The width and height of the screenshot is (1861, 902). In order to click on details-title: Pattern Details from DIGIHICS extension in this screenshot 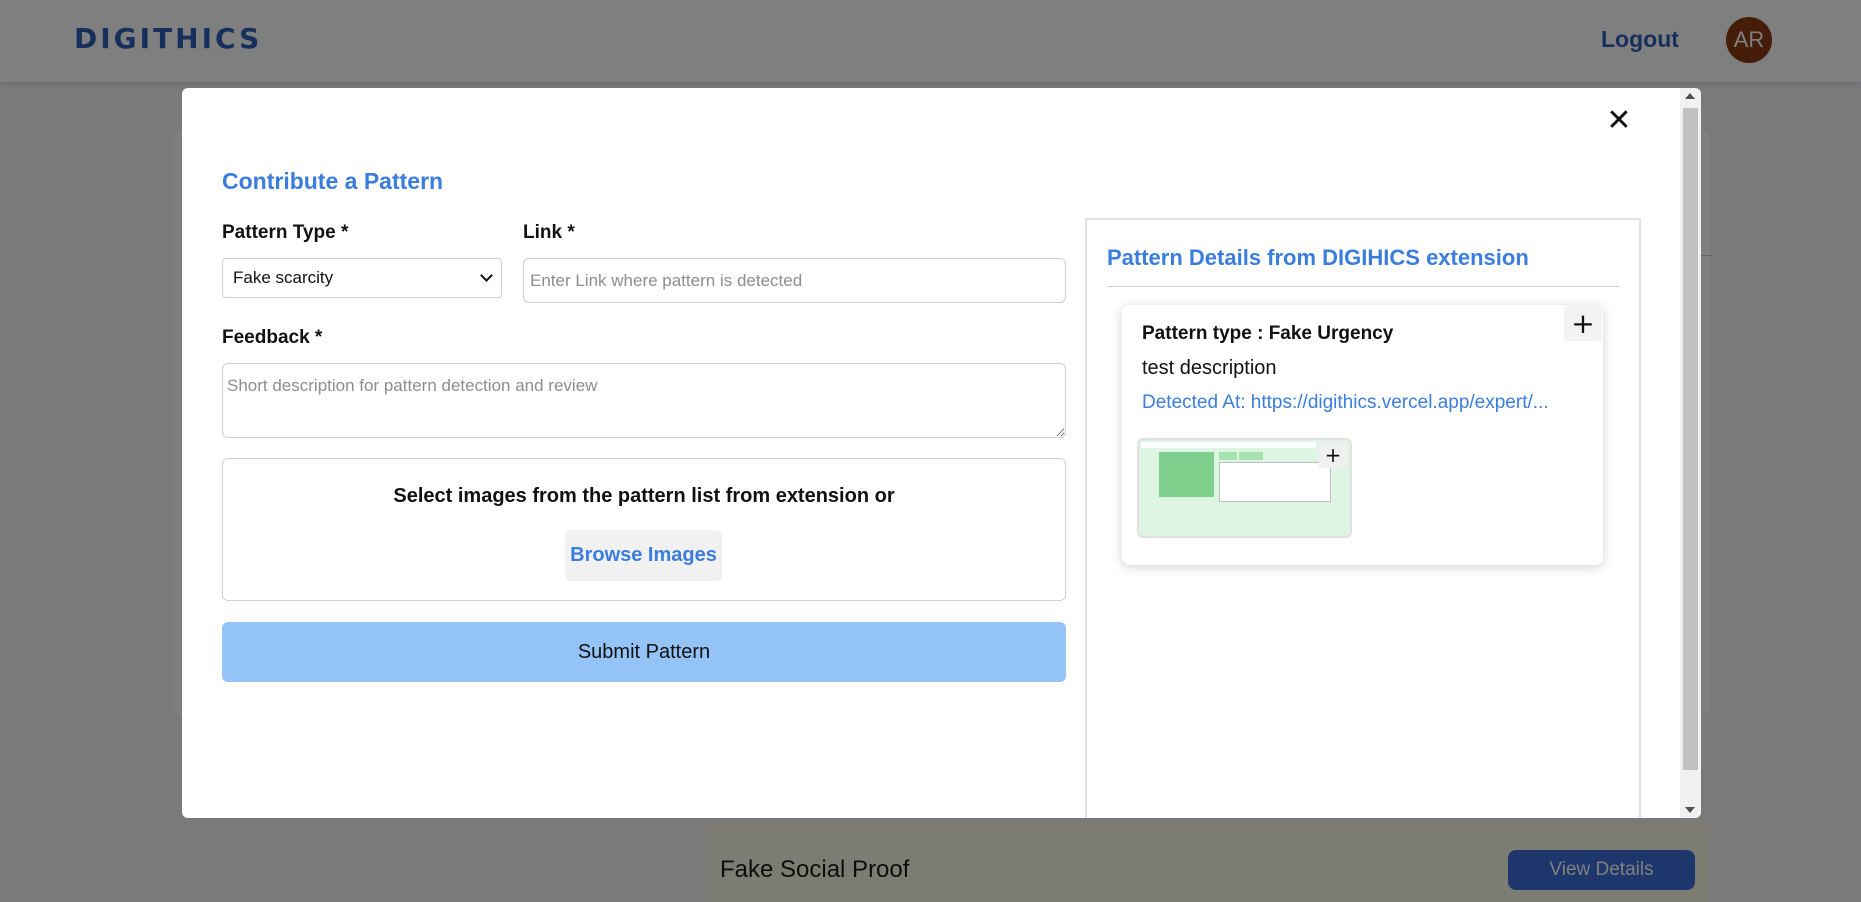, I will do `click(1318, 257)`.